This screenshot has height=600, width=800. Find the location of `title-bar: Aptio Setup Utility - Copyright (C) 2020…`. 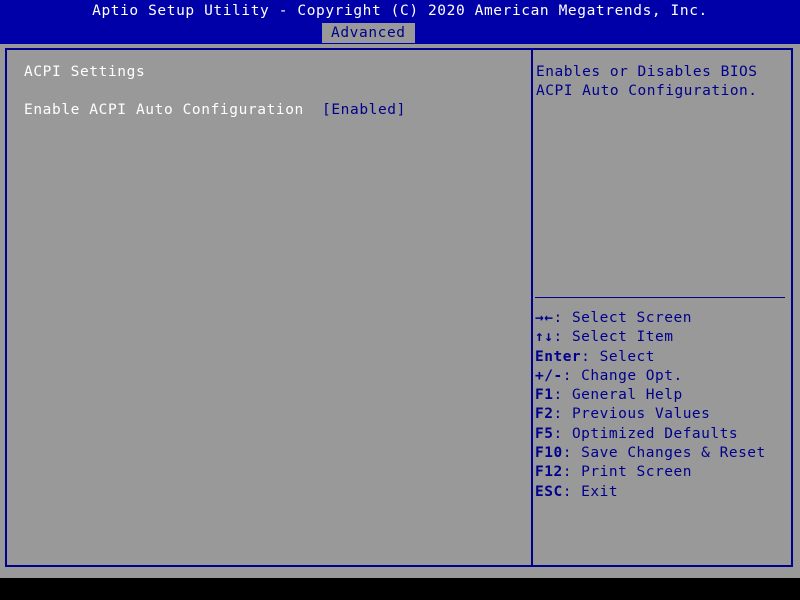

title-bar: Aptio Setup Utility - Copyright (C) 2020… is located at coordinates (400, 11).